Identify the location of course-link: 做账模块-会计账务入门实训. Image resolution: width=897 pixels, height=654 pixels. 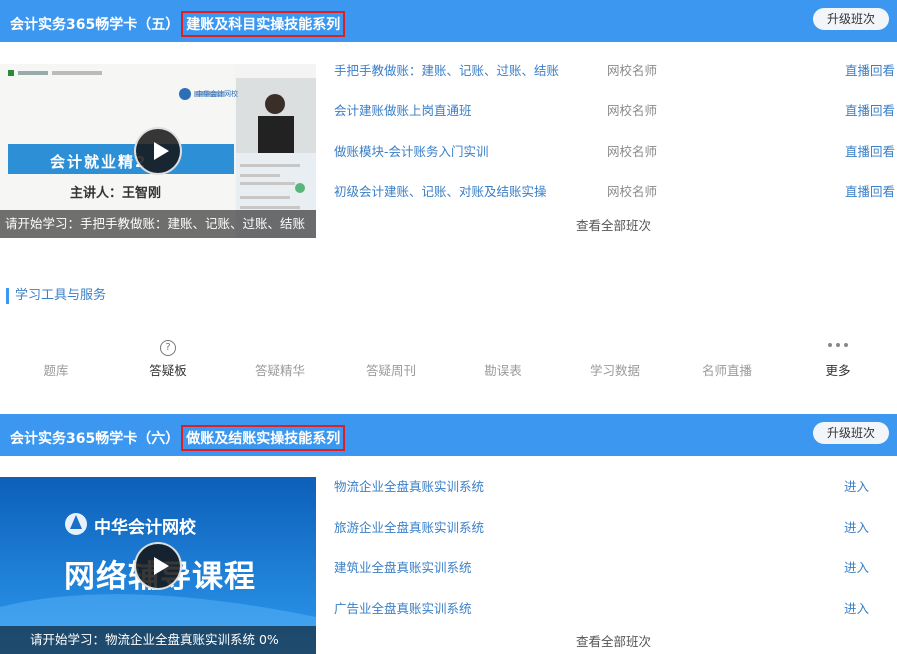
(411, 152).